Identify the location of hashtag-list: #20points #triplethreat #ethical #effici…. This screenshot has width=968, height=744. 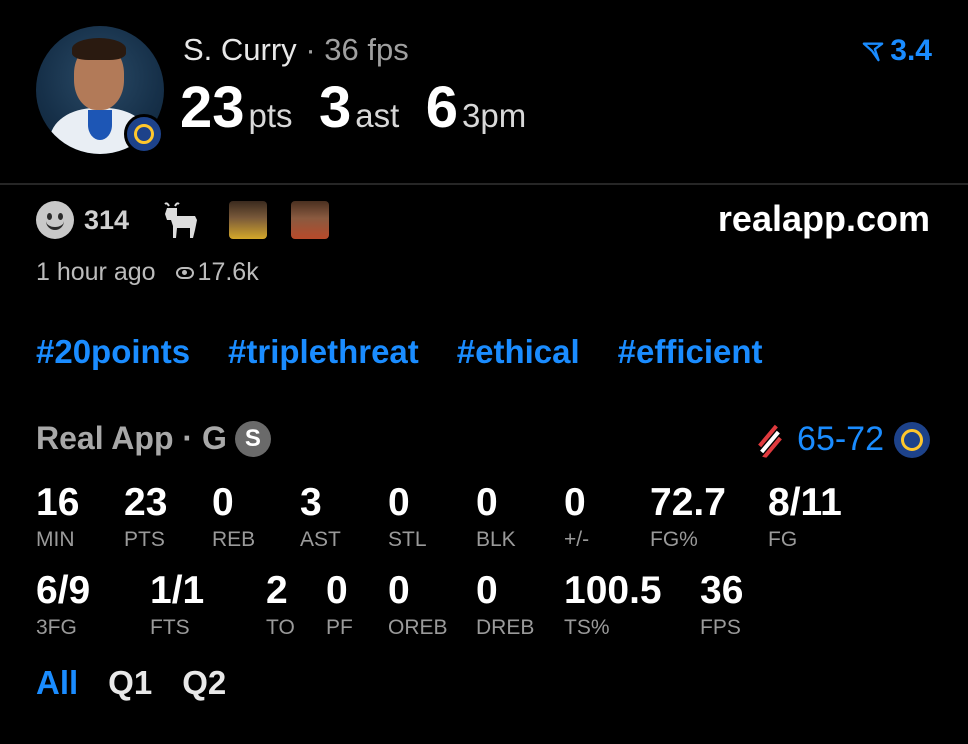
(399, 352).